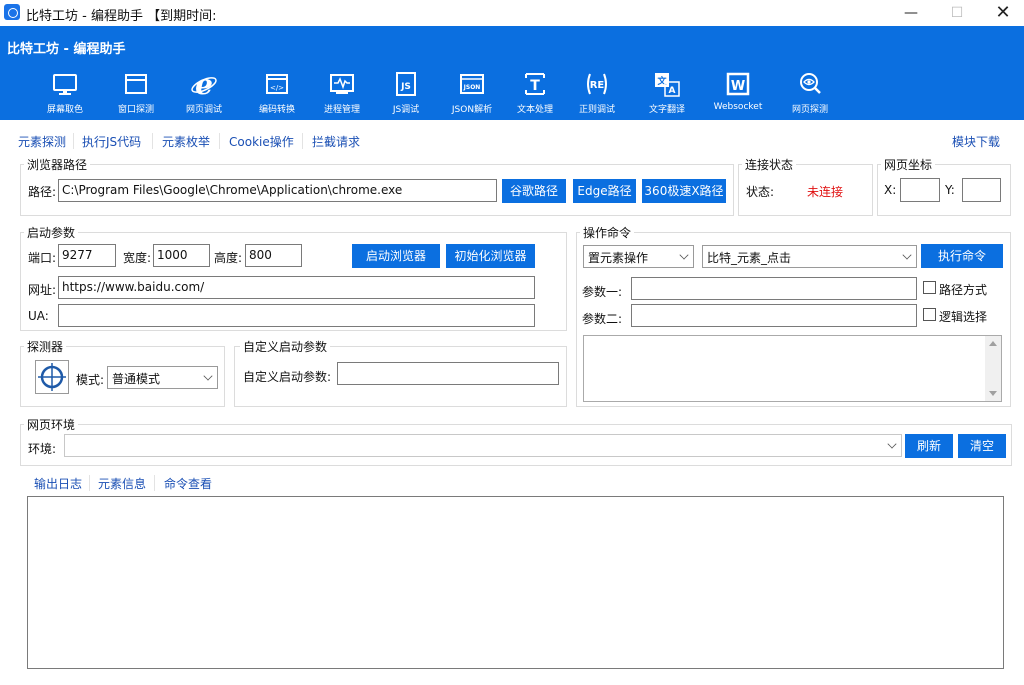  Describe the element at coordinates (51, 424) in the screenshot. I see `env-title: 网页环境` at that location.